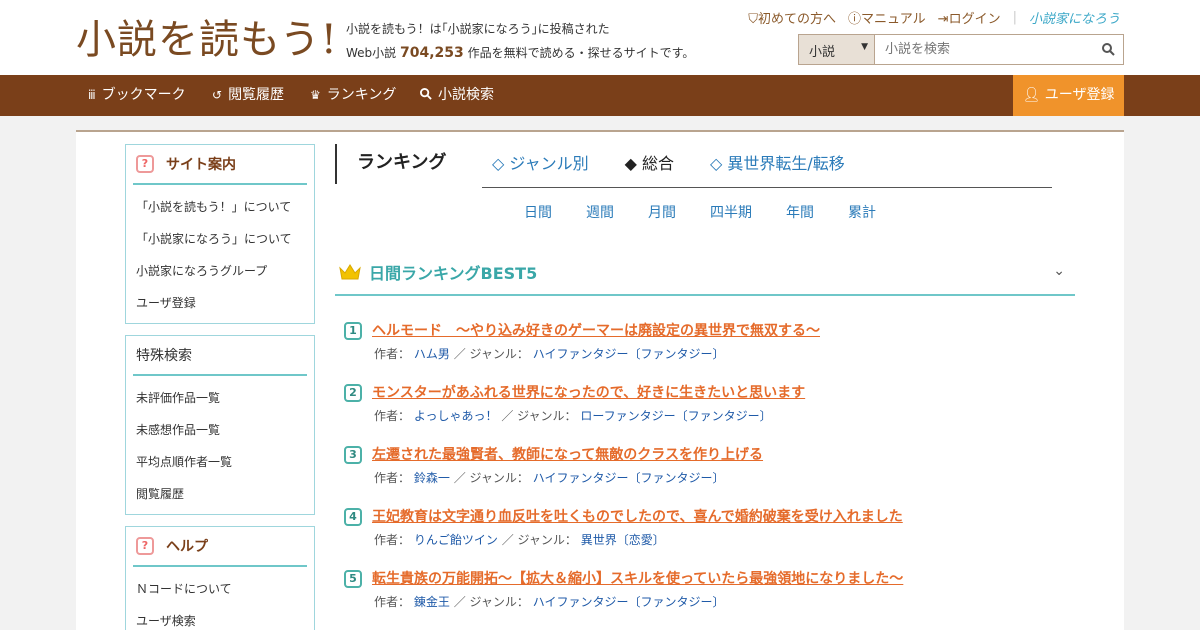 The image size is (1200, 630). What do you see at coordinates (207, 40) in the screenshot?
I see `site-logo: 小説を読もう!` at bounding box center [207, 40].